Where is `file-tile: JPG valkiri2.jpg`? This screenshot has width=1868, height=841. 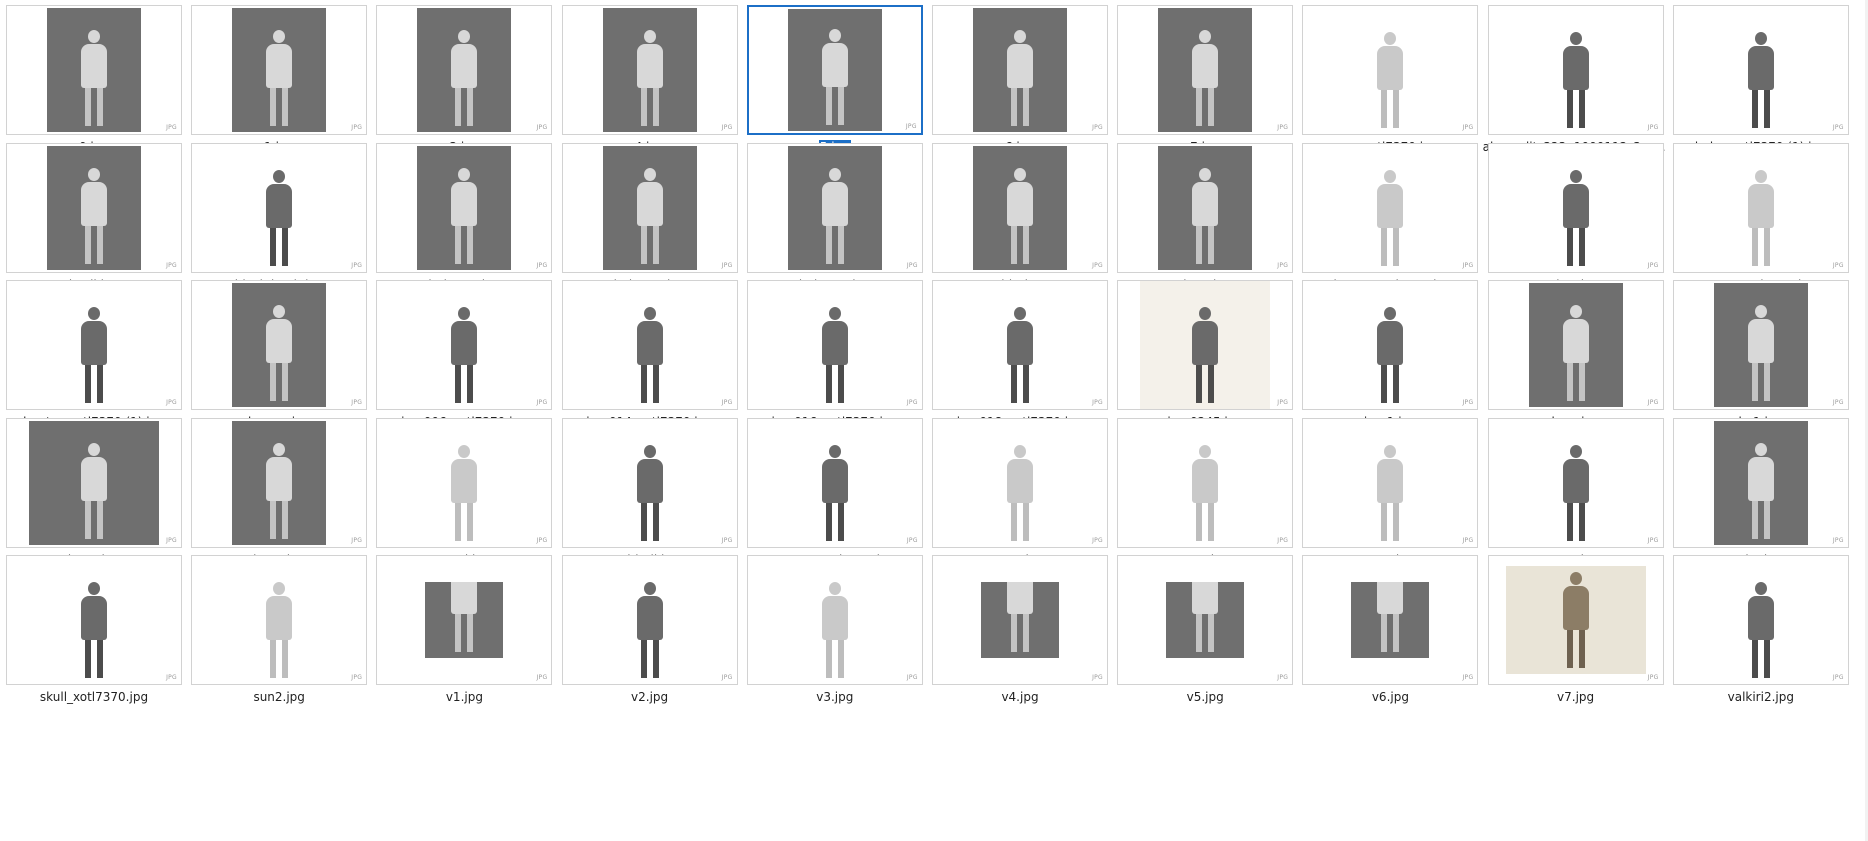 file-tile: JPG valkiri2.jpg is located at coordinates (1759, 632).